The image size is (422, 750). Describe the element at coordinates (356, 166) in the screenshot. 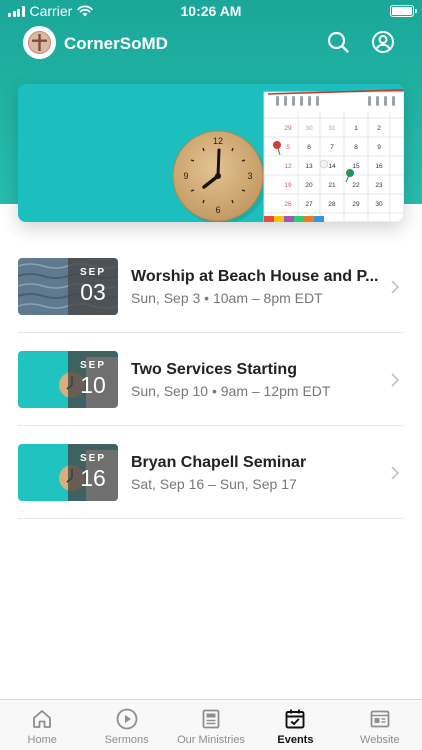

I see `svg-text: 15` at that location.